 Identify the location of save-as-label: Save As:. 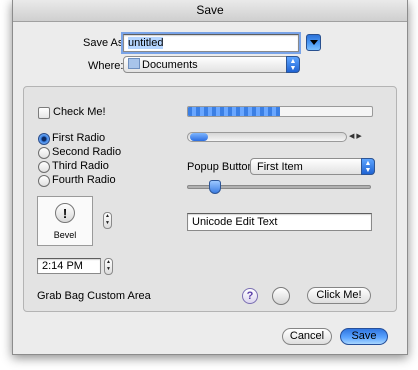
(105, 43).